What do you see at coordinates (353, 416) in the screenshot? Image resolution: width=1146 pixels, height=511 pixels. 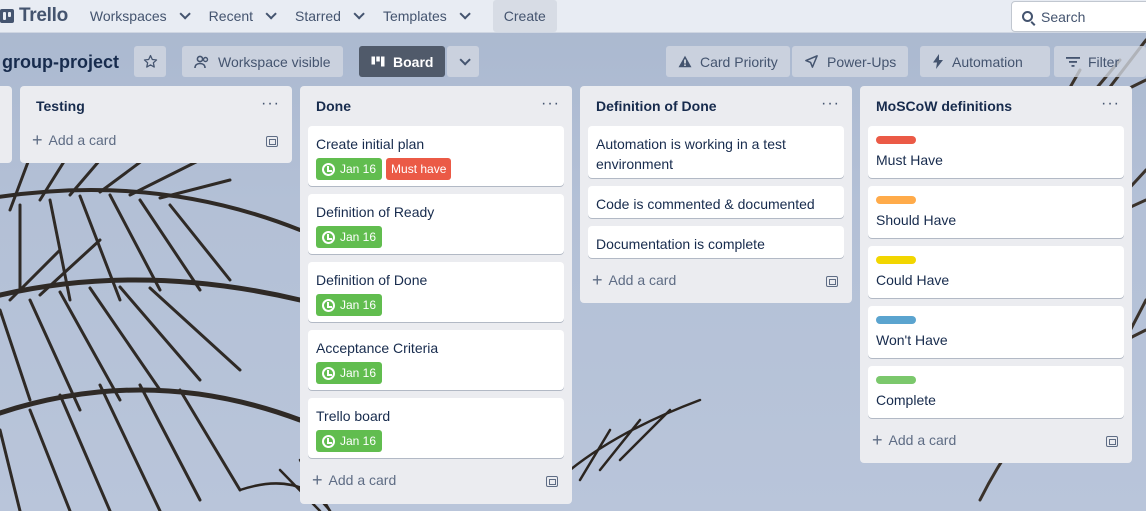 I see `card-title: Trello board` at bounding box center [353, 416].